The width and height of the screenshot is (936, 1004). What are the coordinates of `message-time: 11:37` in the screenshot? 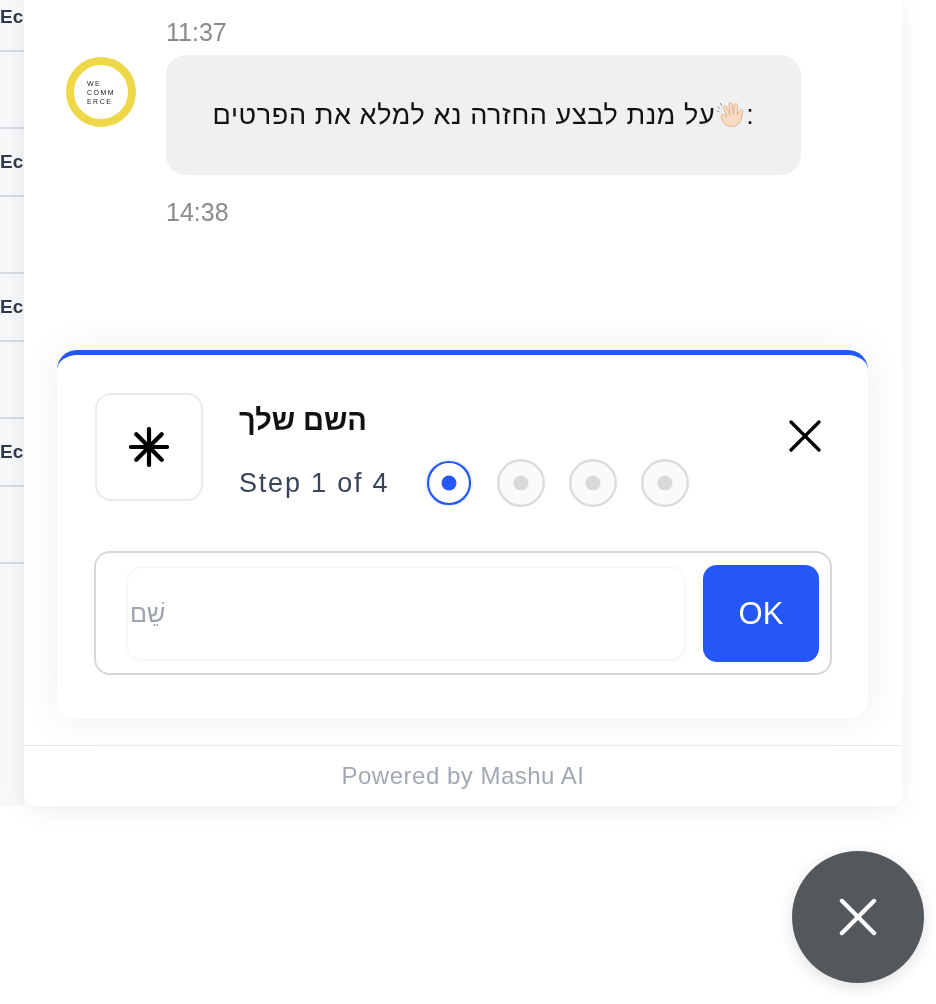 It's located at (196, 32).